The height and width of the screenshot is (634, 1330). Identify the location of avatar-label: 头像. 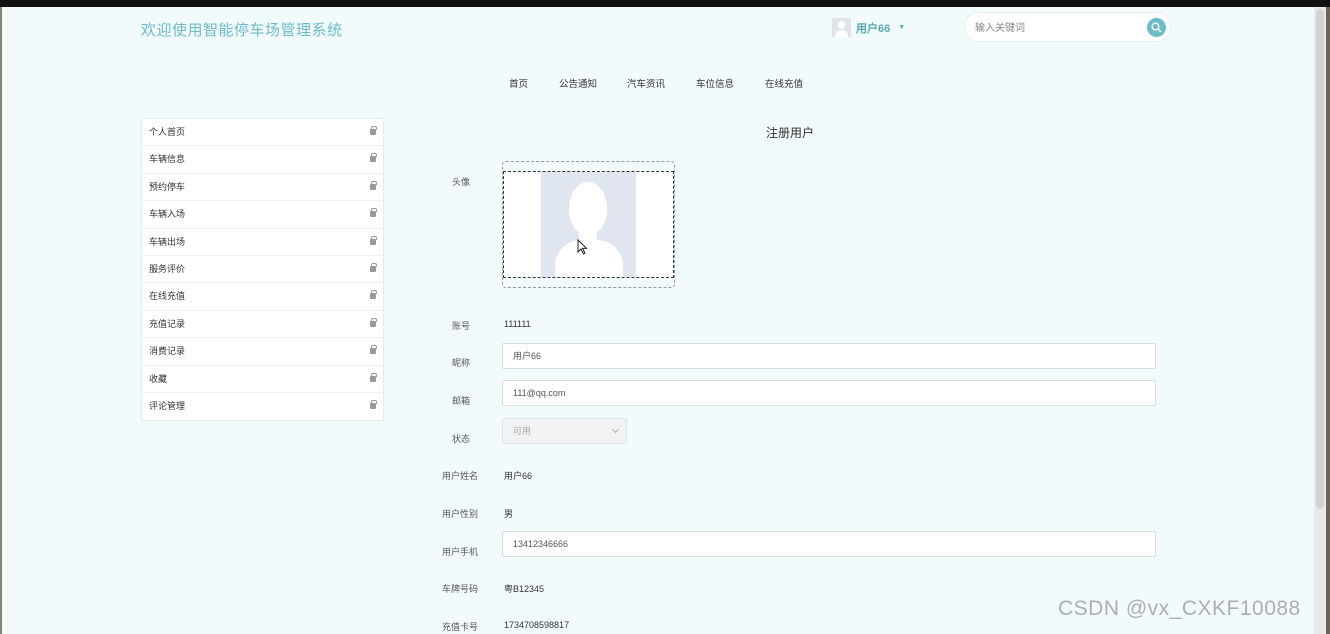
(461, 182).